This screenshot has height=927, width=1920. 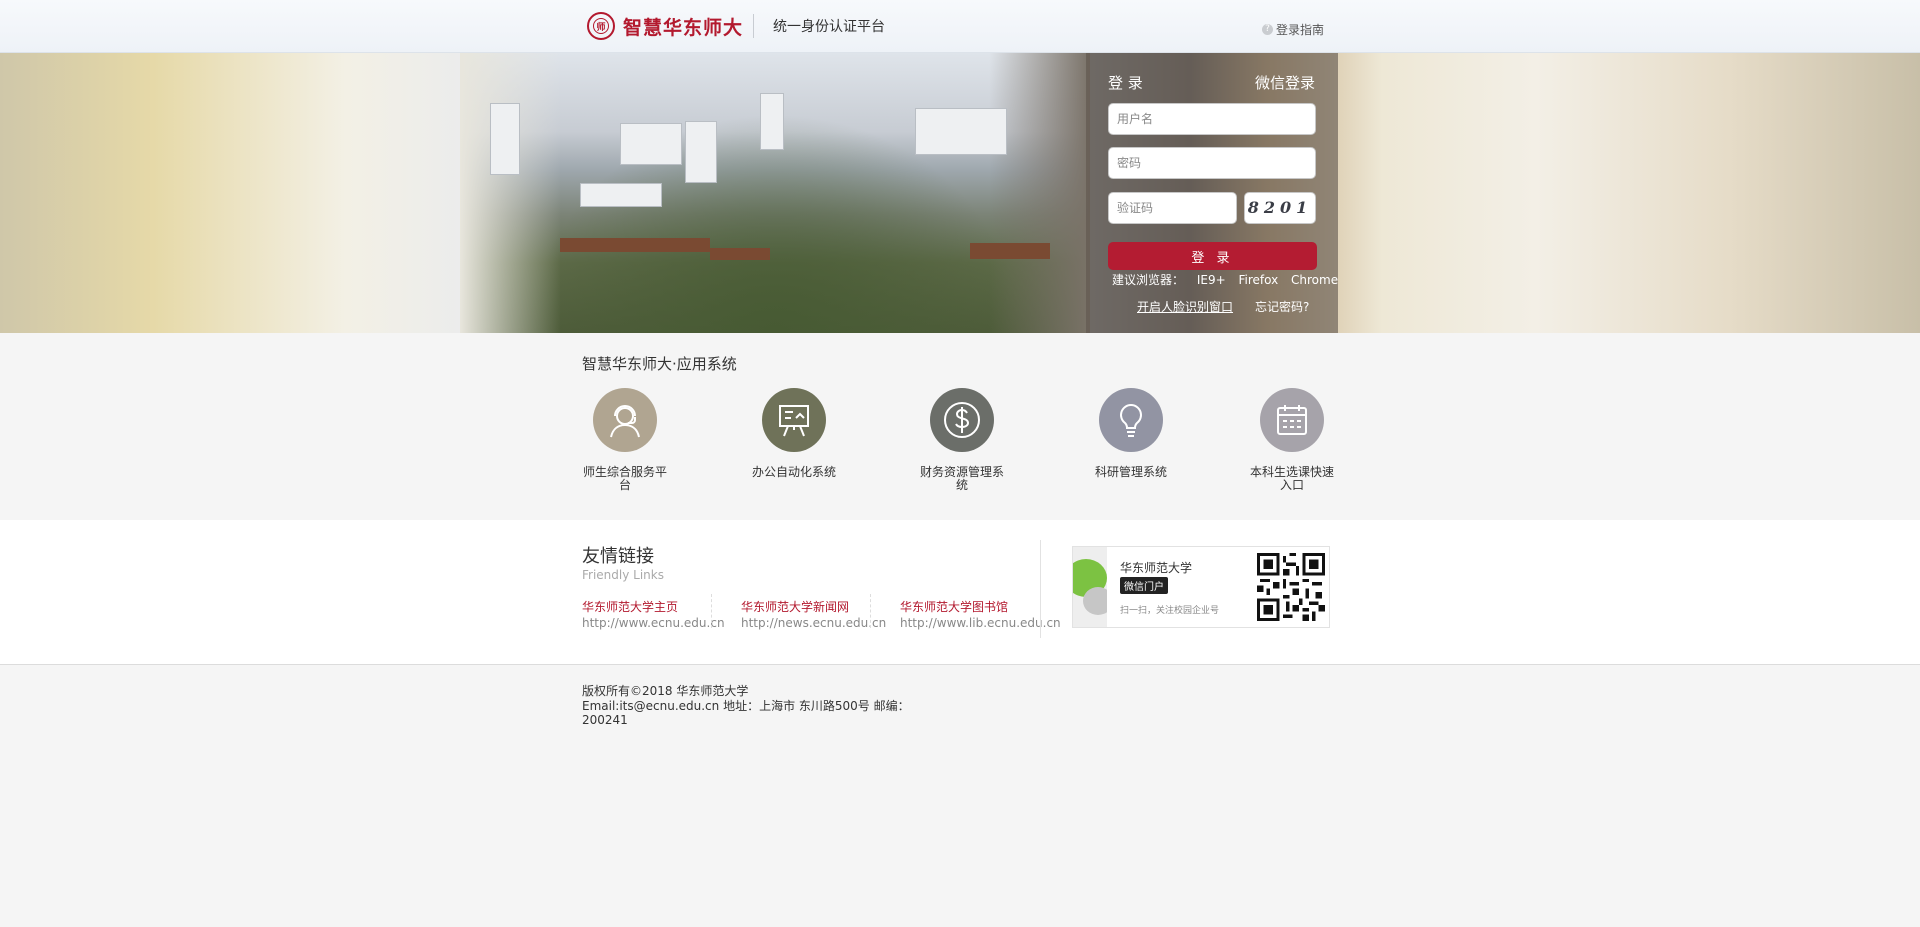 I want to click on forgot-password-link: 忘记密码?, so click(x=1282, y=306).